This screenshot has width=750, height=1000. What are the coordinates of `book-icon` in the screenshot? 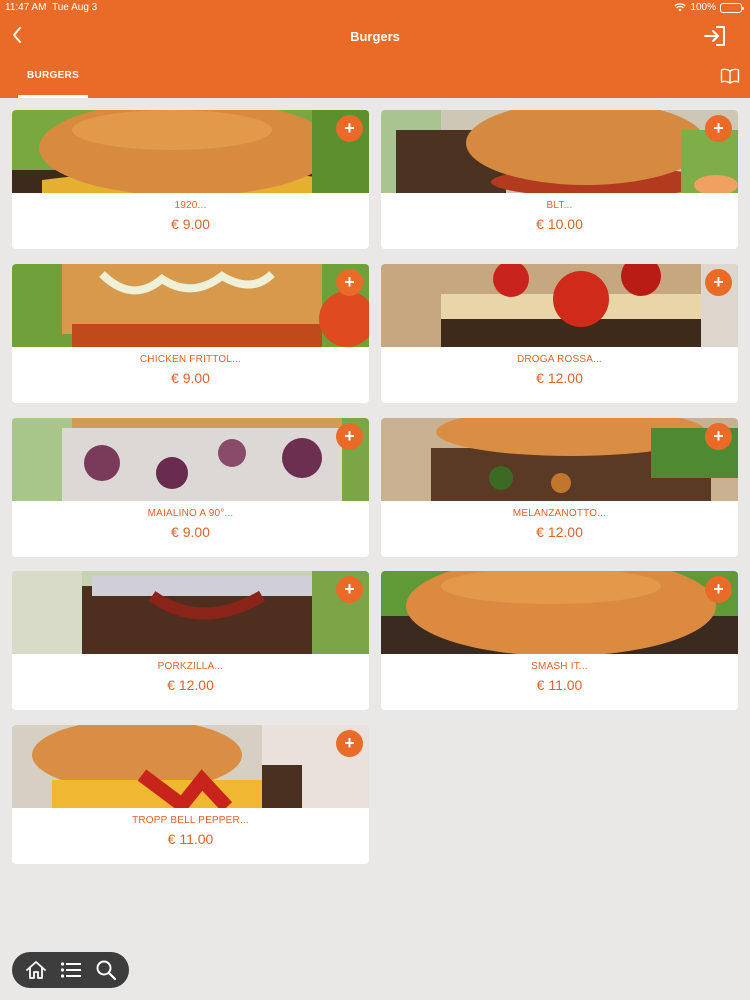 It's located at (730, 76).